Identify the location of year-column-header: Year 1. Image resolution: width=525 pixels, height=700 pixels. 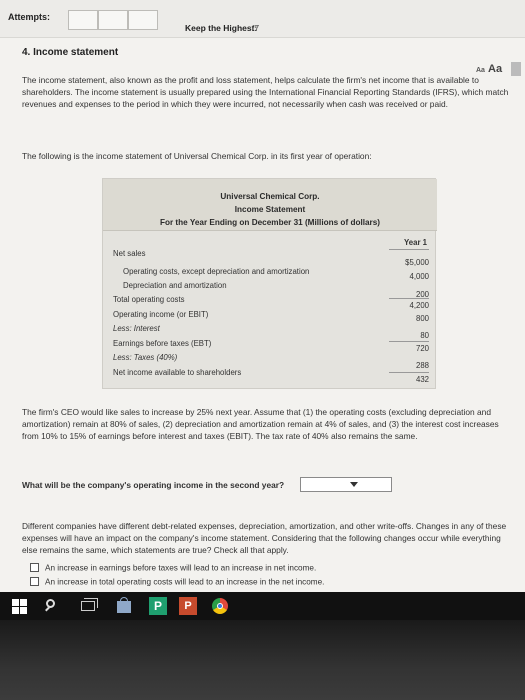
(415, 242).